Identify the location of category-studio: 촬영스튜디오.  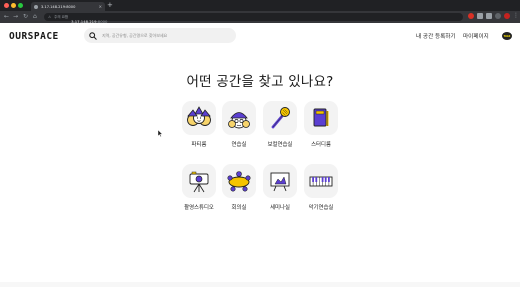
(199, 187).